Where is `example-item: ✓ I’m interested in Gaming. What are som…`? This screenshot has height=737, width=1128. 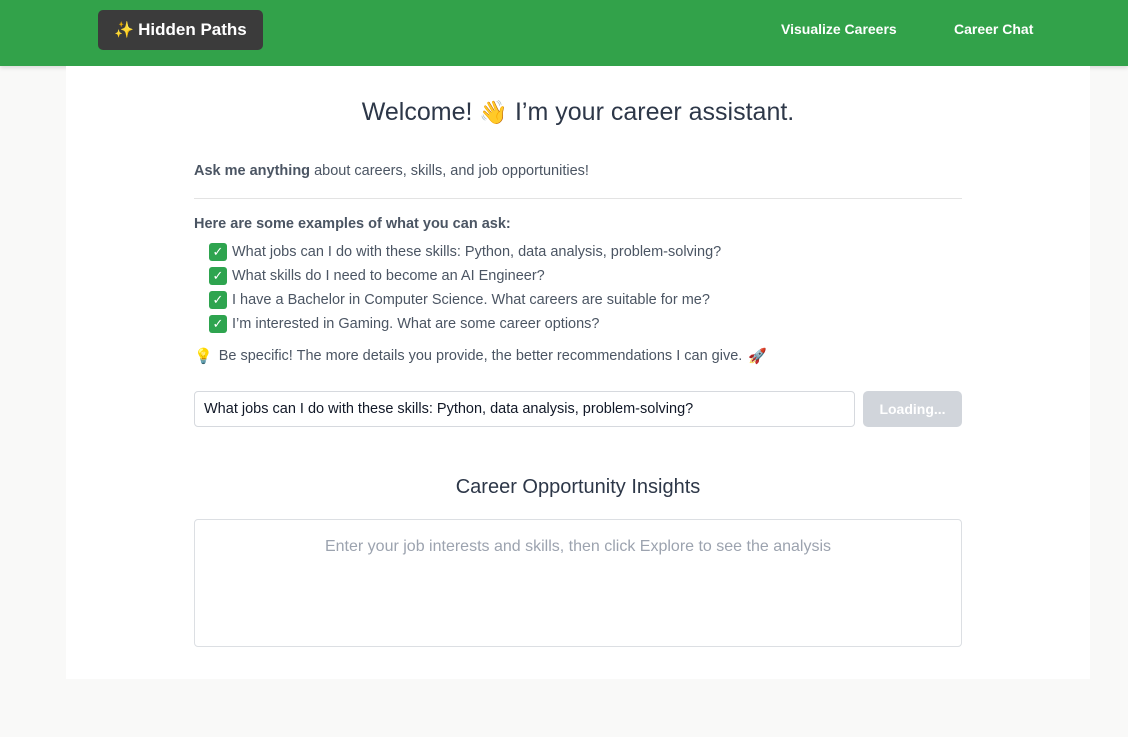 example-item: ✓ I’m interested in Gaming. What are som… is located at coordinates (465, 324).